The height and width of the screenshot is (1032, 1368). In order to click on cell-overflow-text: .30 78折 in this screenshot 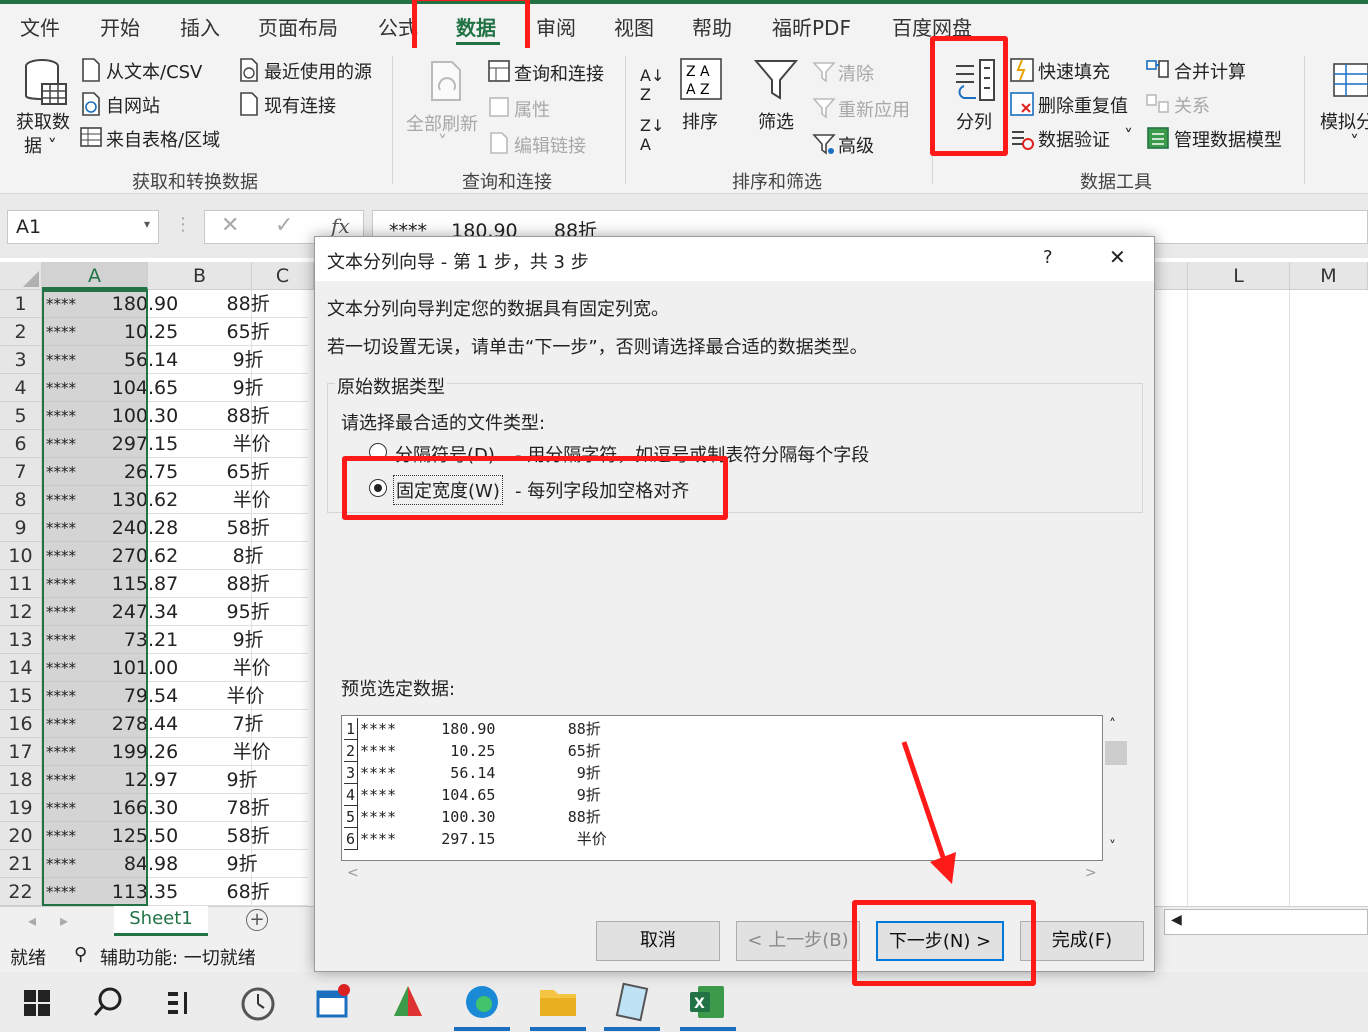, I will do `click(228, 808)`.